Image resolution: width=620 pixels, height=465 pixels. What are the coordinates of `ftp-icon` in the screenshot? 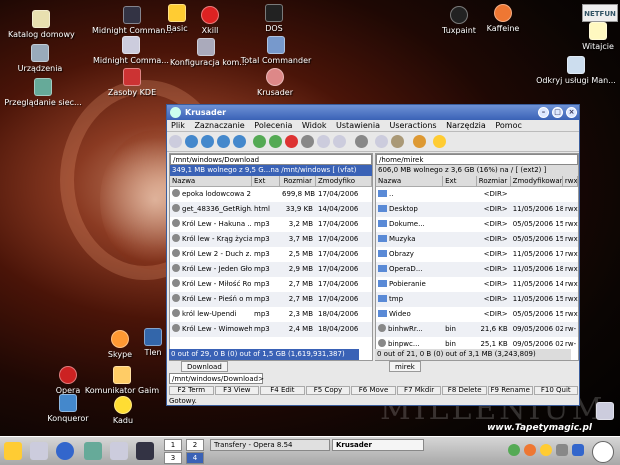 It's located at (397, 141).